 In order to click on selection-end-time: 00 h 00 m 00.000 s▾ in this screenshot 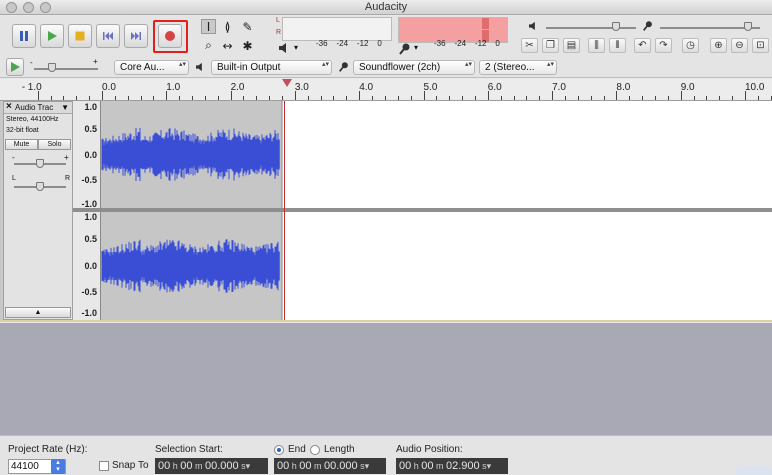, I will do `click(330, 466)`.